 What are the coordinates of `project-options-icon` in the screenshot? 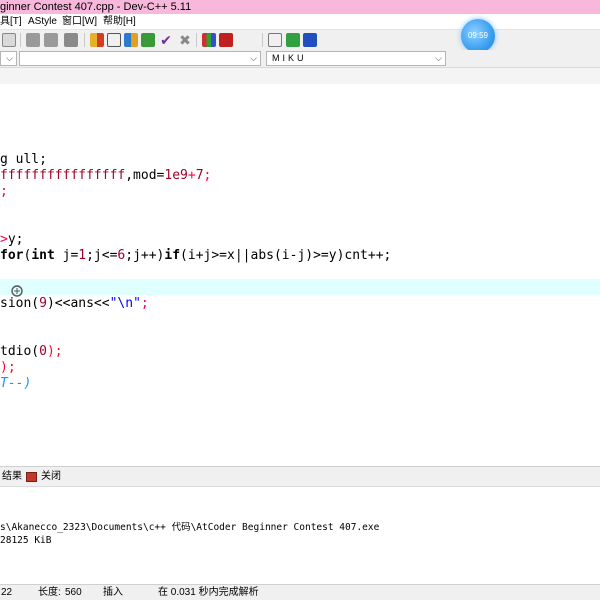 It's located at (310, 40).